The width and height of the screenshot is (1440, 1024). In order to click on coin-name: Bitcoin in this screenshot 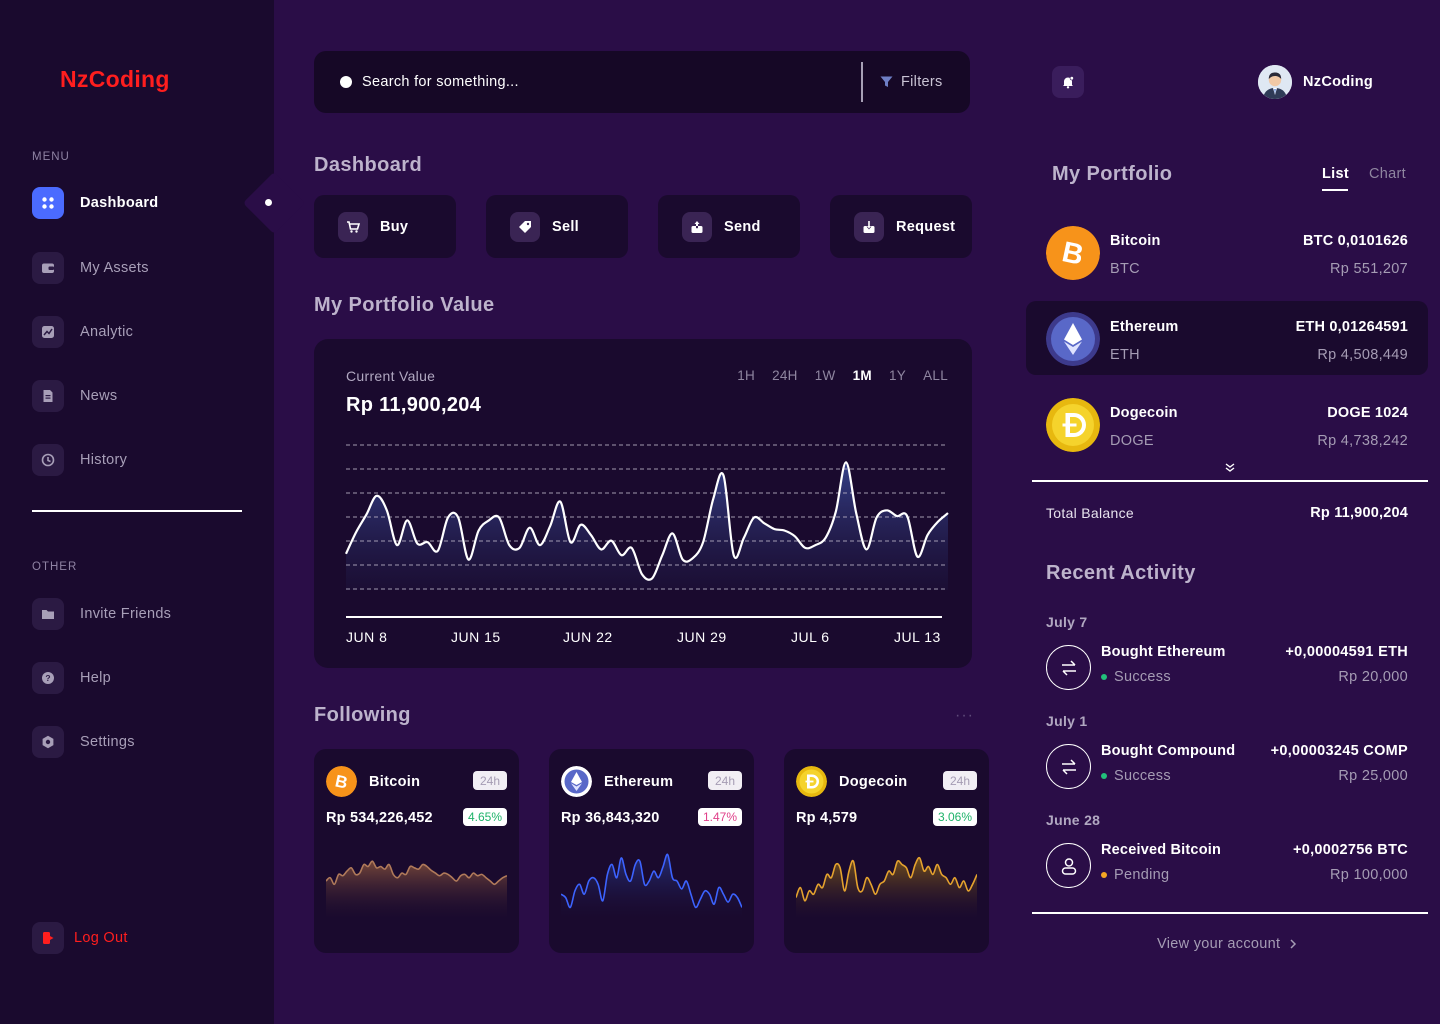, I will do `click(395, 782)`.